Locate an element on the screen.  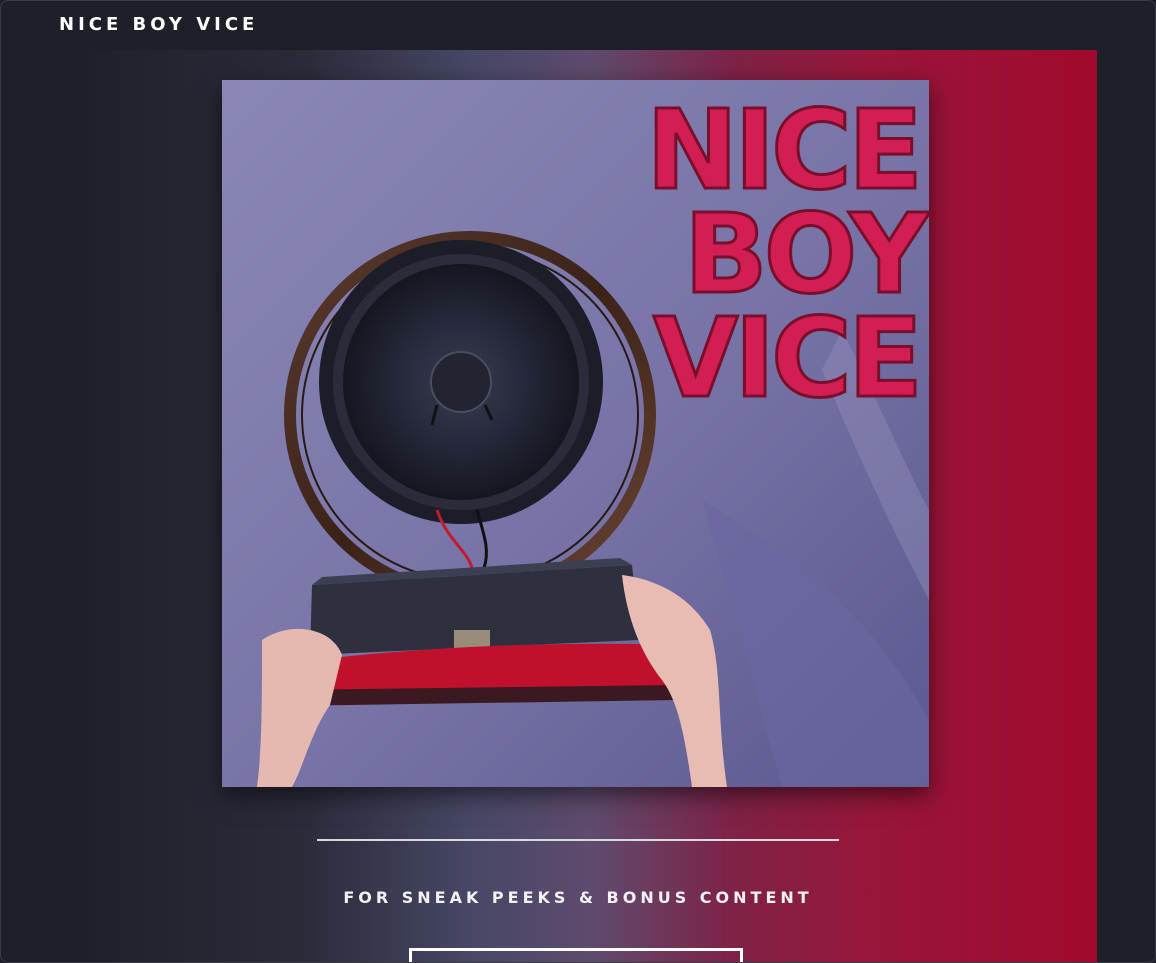
cta-text: FOR SNEAK PEEKS & BONUS CONTENT is located at coordinates (578, 897).